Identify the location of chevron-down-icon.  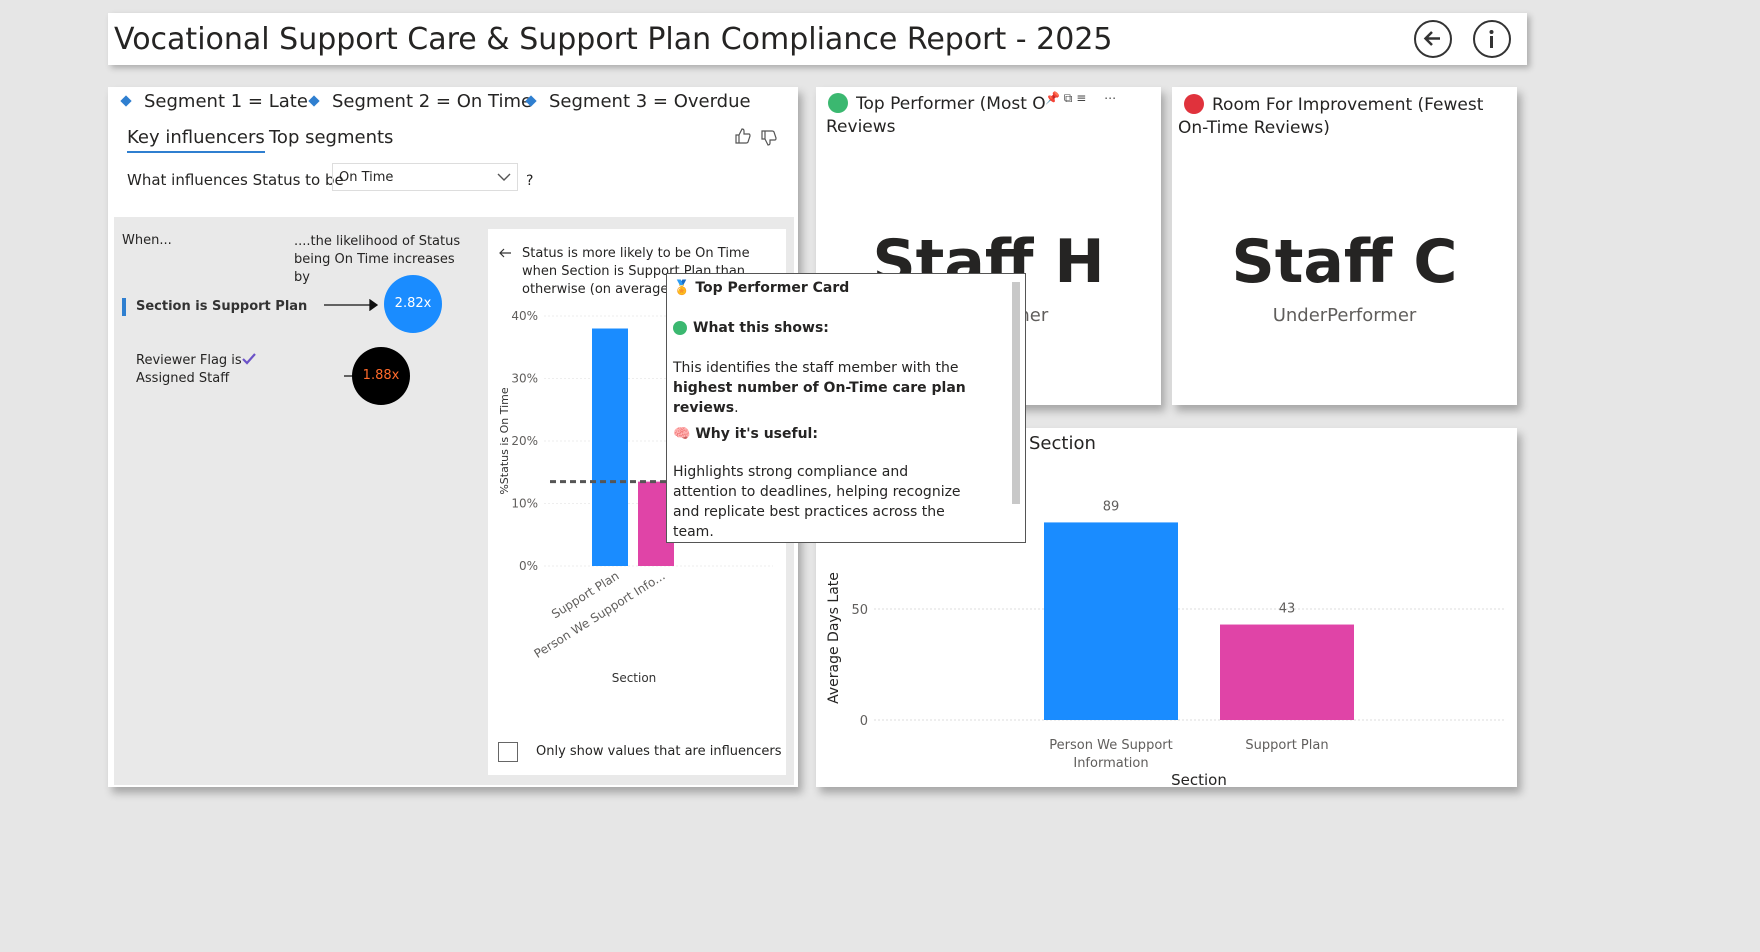
(504, 177).